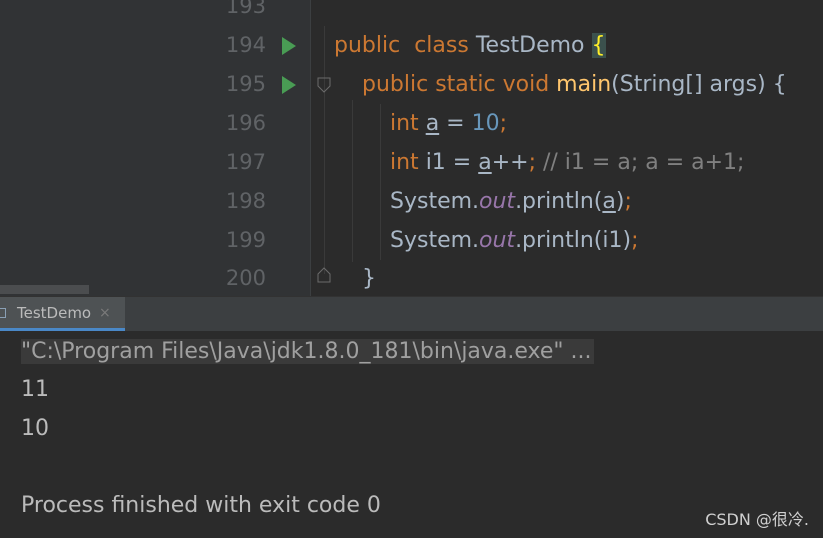 The width and height of the screenshot is (823, 538). What do you see at coordinates (3, 313) in the screenshot?
I see `console-icon` at bounding box center [3, 313].